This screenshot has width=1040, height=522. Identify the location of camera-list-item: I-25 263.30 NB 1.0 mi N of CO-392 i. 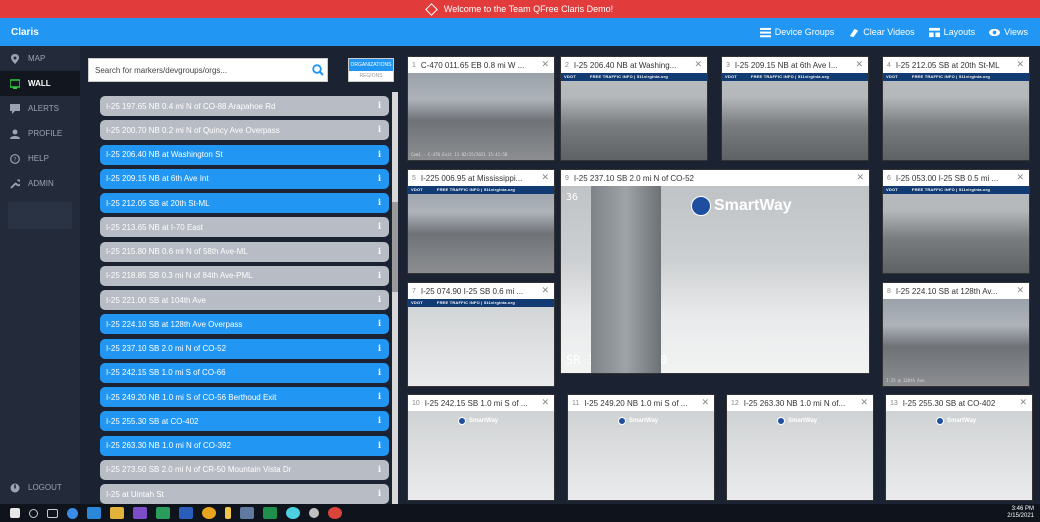
(244, 445).